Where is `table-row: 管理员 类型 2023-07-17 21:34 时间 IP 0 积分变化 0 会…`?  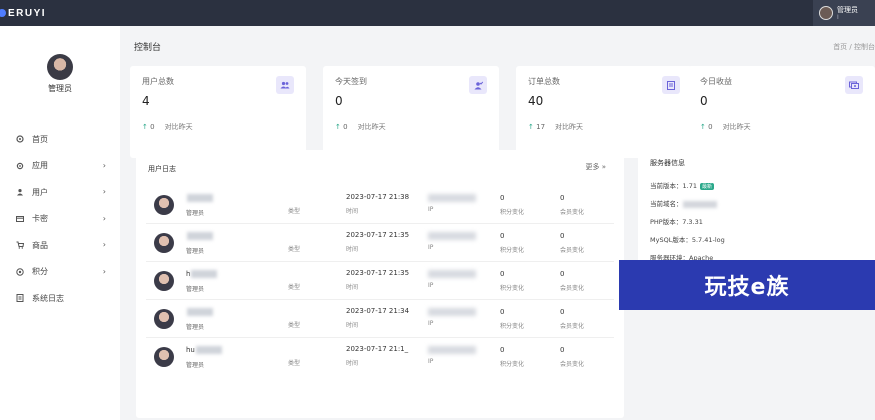
table-row: 管理员 类型 2023-07-17 21:34 时间 IP 0 积分变化 0 会… is located at coordinates (380, 319).